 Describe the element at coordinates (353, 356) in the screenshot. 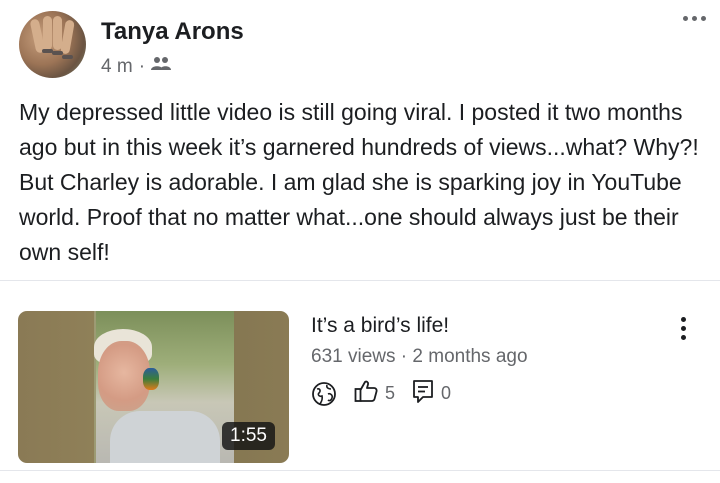

I see `video-views: 631 views` at that location.